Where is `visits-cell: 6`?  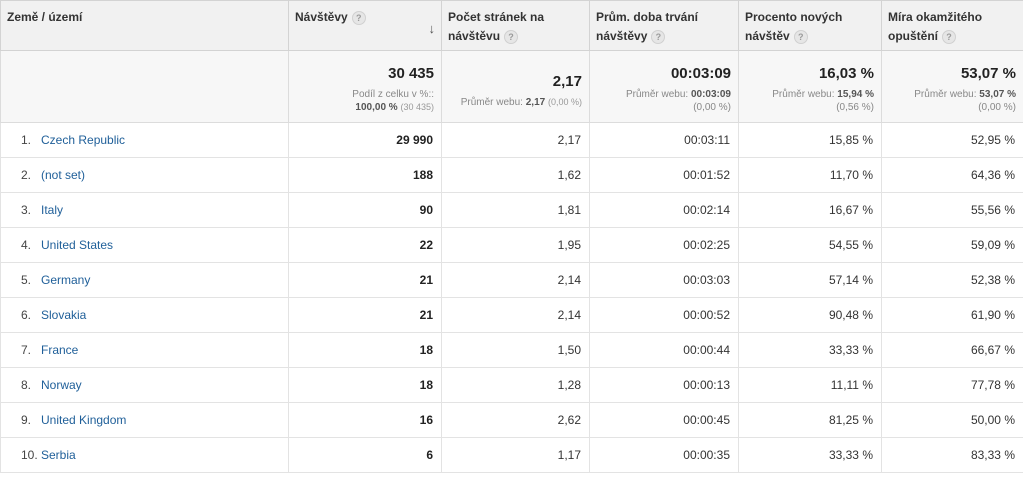 visits-cell: 6 is located at coordinates (365, 455).